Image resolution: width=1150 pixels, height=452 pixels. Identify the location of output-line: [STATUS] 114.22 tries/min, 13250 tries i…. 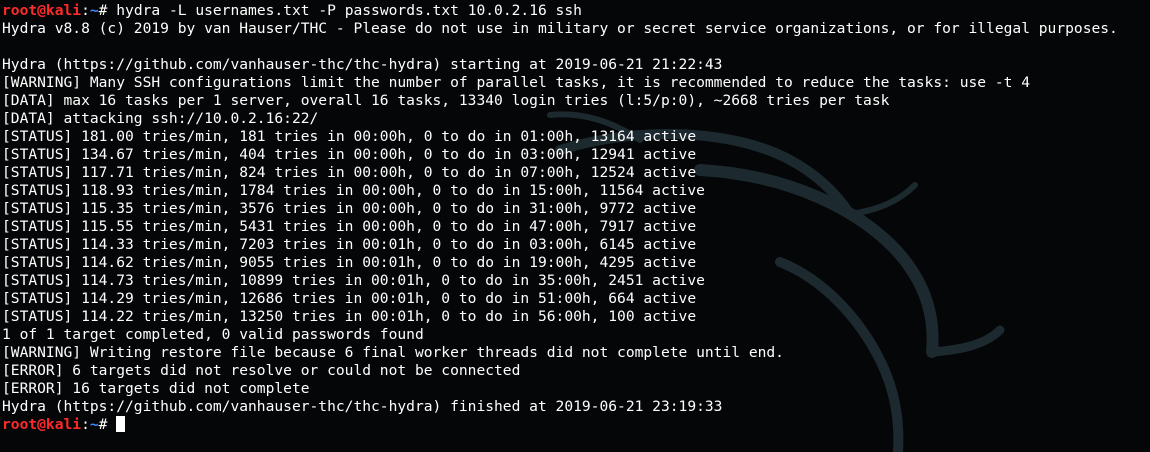
(349, 316).